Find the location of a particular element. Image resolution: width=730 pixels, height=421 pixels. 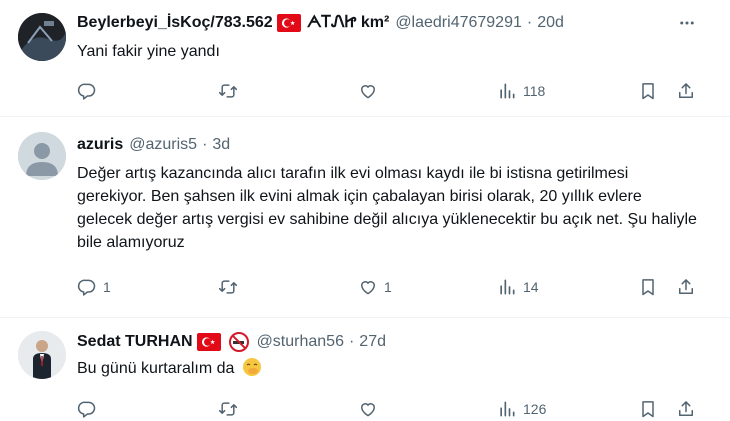

display-name: azuris is located at coordinates (100, 145).